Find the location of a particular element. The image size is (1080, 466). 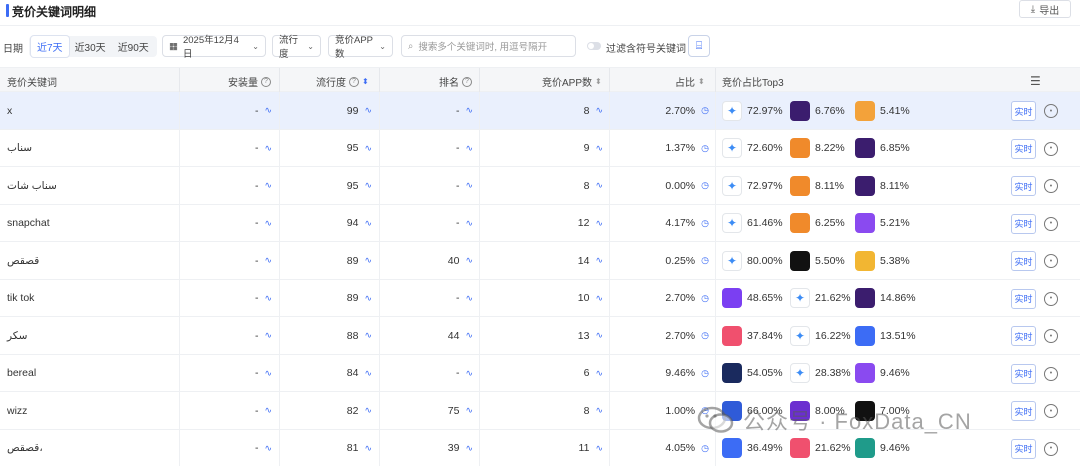

column-menu-icon: ☰ is located at coordinates (1035, 81).